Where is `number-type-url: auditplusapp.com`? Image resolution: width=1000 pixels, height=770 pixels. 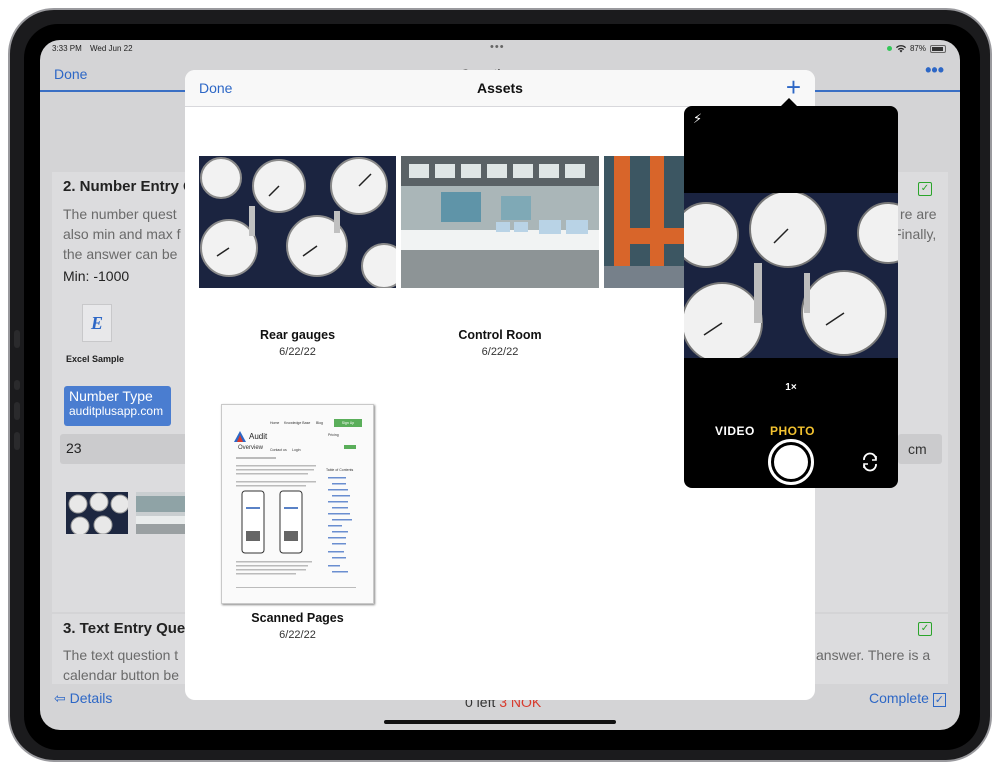
number-type-url: auditplusapp.com is located at coordinates (116, 411).